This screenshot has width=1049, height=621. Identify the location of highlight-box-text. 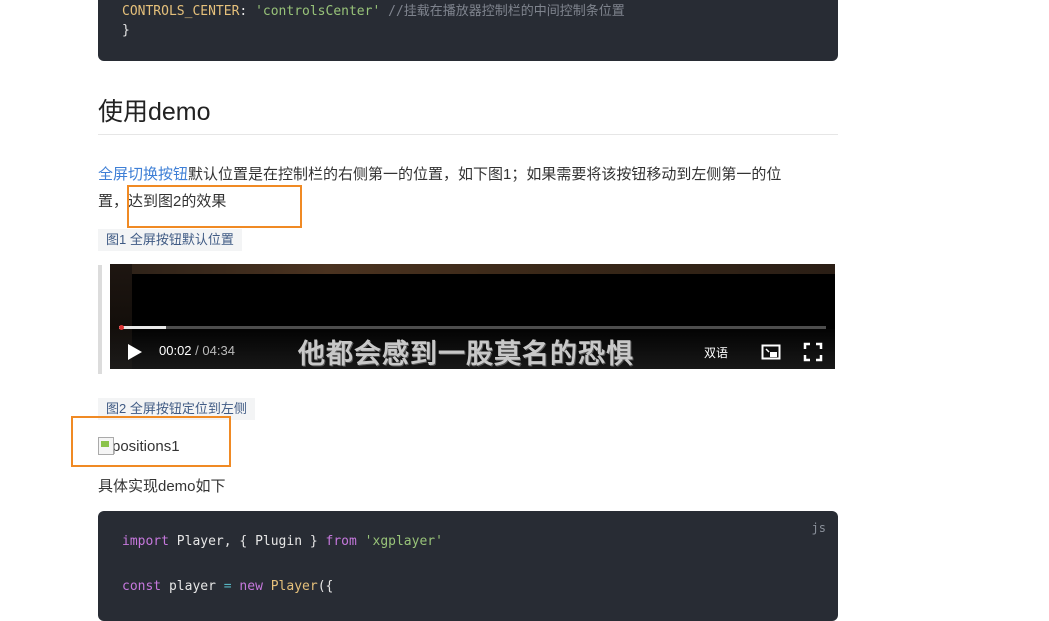
(214, 206).